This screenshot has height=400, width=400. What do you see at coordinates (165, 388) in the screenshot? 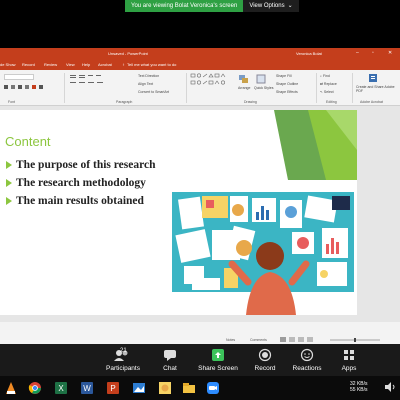
I see `sticky-notes-icon` at bounding box center [165, 388].